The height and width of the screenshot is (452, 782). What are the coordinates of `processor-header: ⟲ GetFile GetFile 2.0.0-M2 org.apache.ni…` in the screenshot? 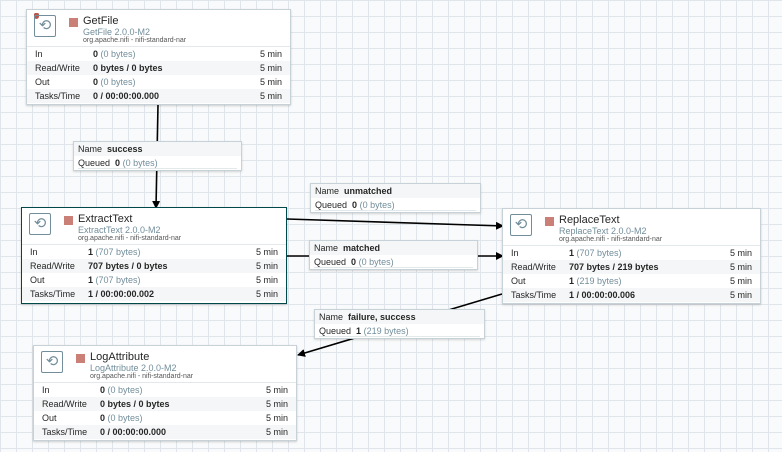 It's located at (158, 28).